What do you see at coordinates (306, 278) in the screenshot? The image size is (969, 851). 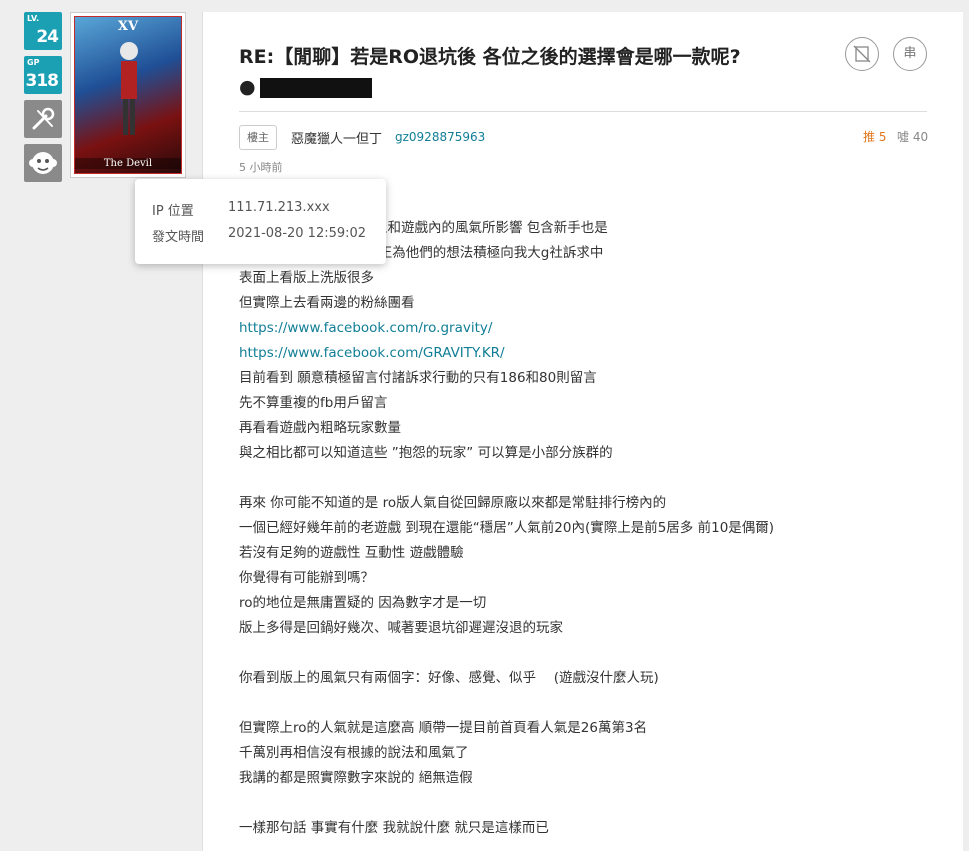 I see `post-body-line: 表面上看版上洗版很多` at bounding box center [306, 278].